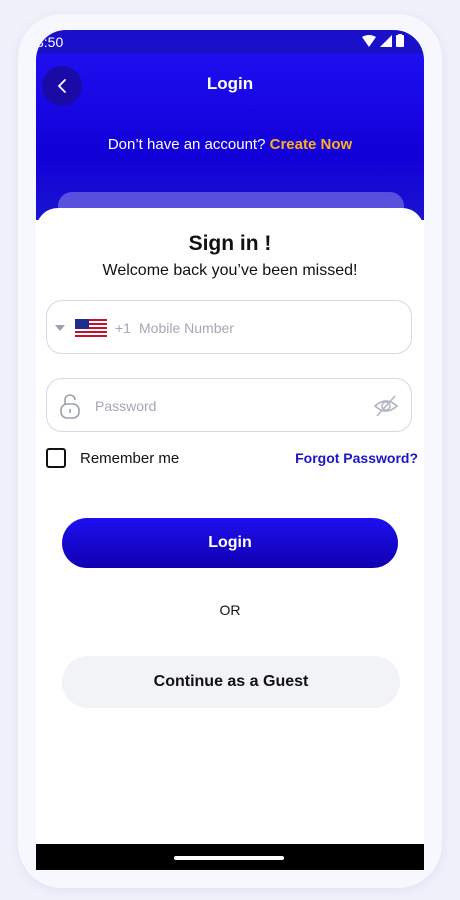 Image resolution: width=460 pixels, height=900 pixels. I want to click on lock-icon, so click(70, 406).